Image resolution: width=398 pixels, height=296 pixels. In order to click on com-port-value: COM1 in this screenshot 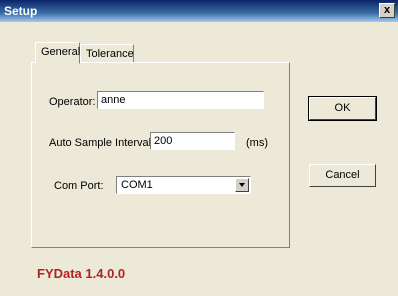, I will do `click(137, 185)`.